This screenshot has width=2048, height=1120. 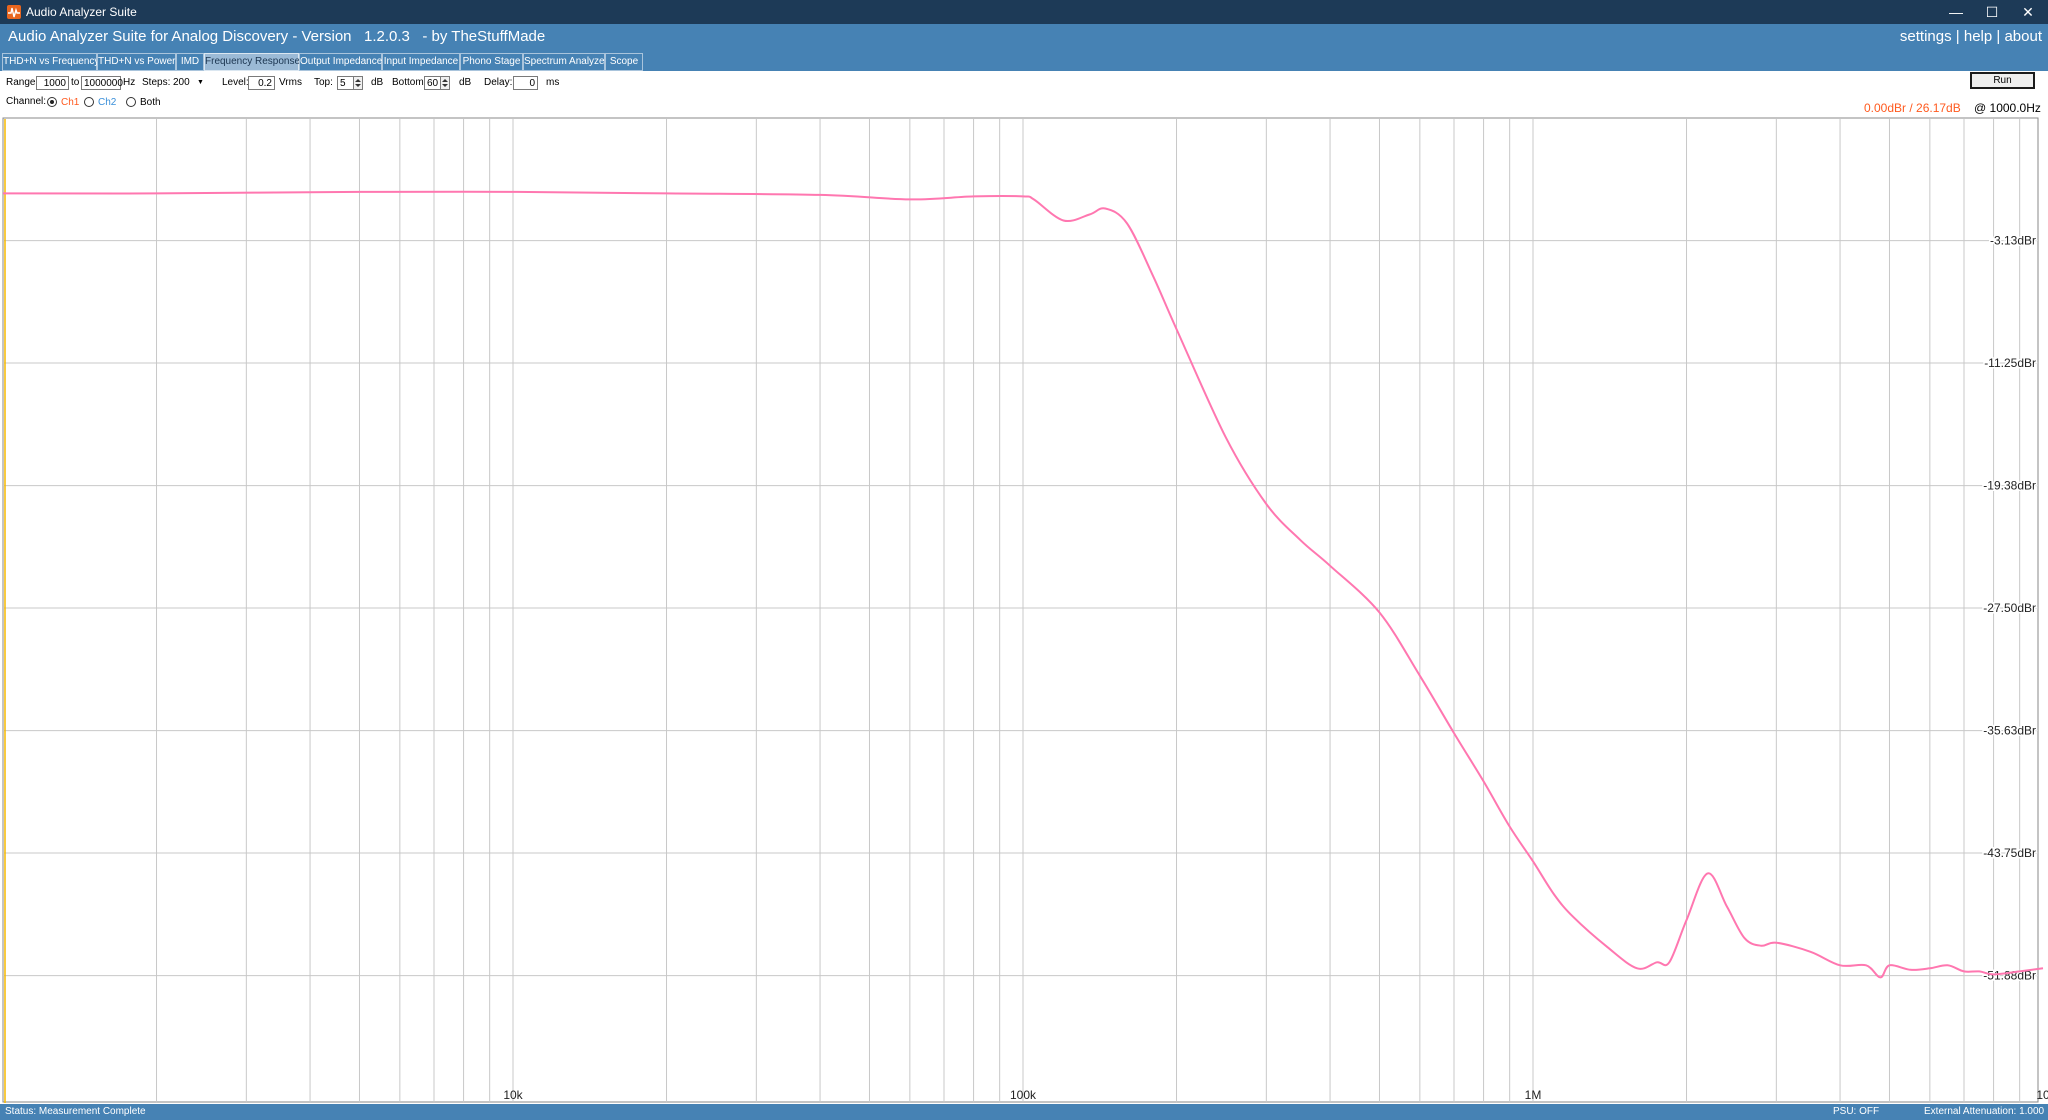 What do you see at coordinates (624, 62) in the screenshot?
I see `tab-scope: Scope` at bounding box center [624, 62].